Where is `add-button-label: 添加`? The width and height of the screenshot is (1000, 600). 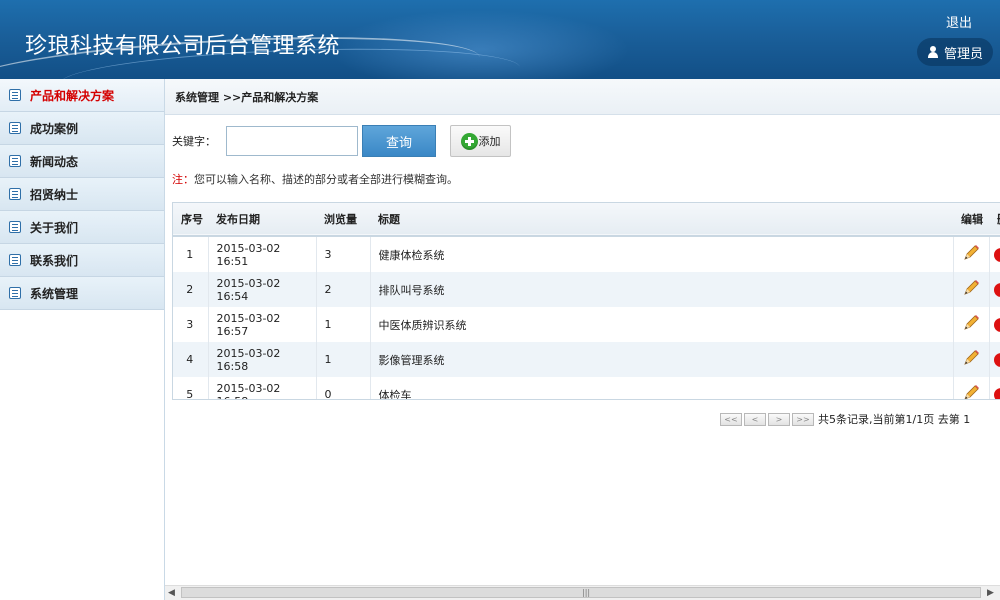
add-button-label: 添加 is located at coordinates (489, 141).